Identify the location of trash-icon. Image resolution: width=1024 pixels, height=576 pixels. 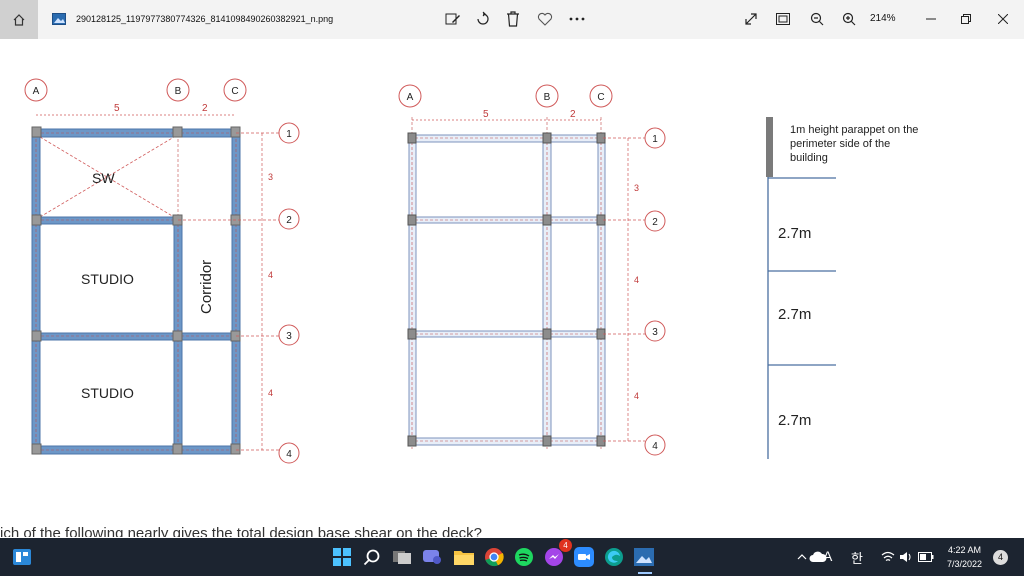
(513, 19).